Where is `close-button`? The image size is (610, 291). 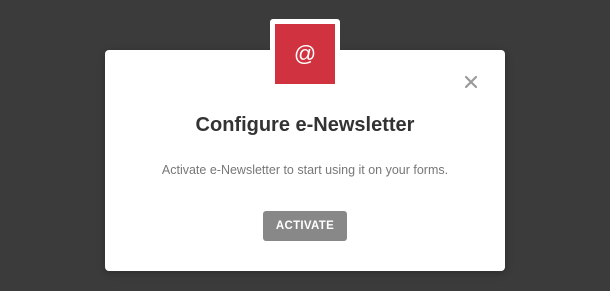 close-button is located at coordinates (471, 82).